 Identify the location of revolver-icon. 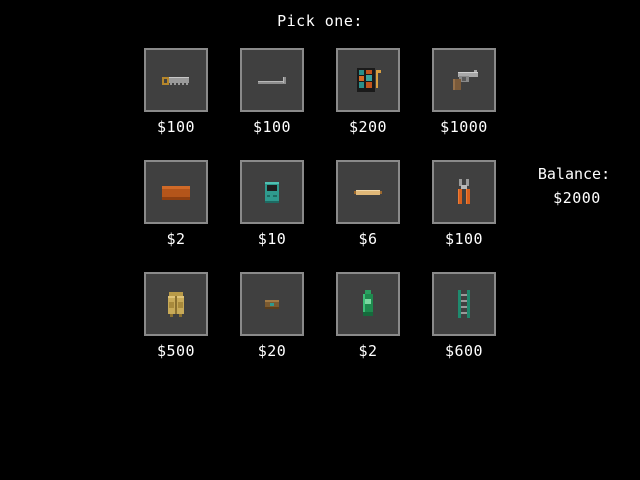
(465, 80).